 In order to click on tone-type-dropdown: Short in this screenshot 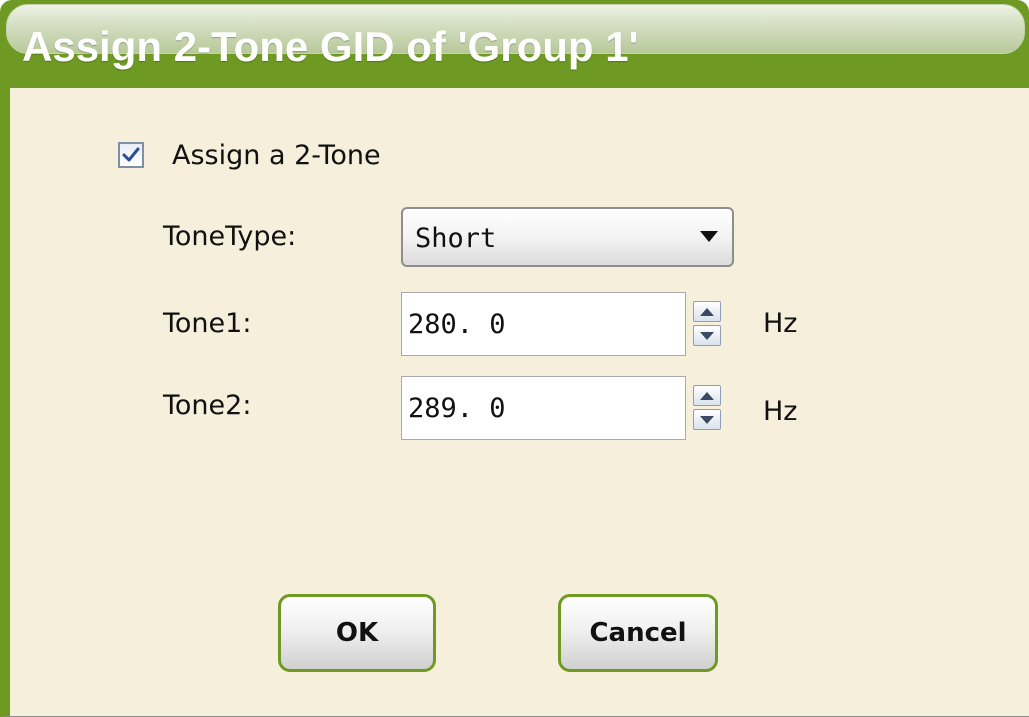, I will do `click(567, 237)`.